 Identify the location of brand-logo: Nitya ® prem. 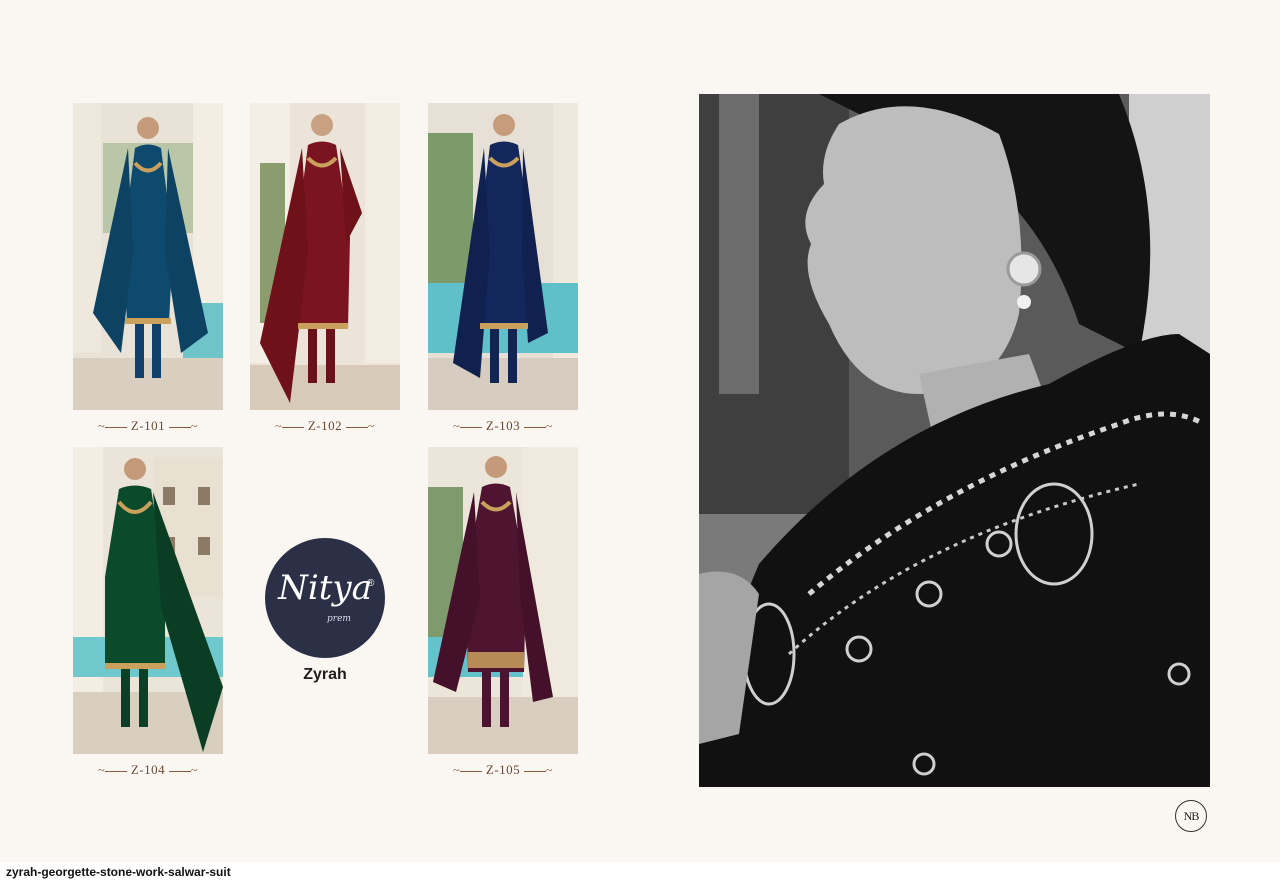
(325, 598).